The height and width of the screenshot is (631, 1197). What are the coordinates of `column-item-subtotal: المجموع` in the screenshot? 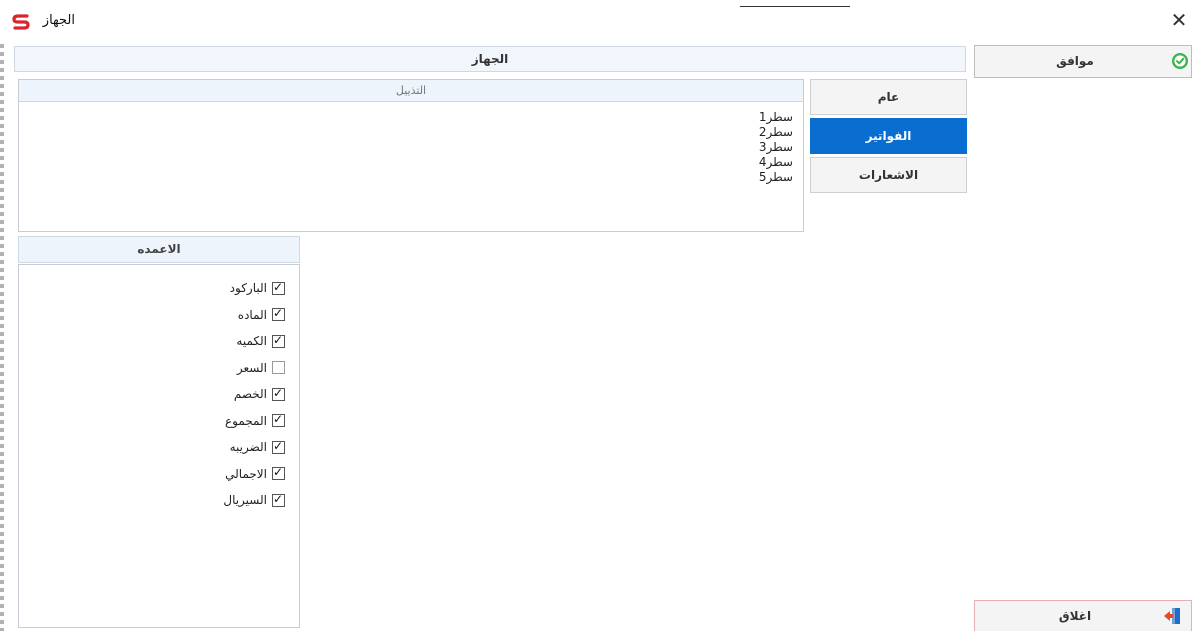 It's located at (254, 421).